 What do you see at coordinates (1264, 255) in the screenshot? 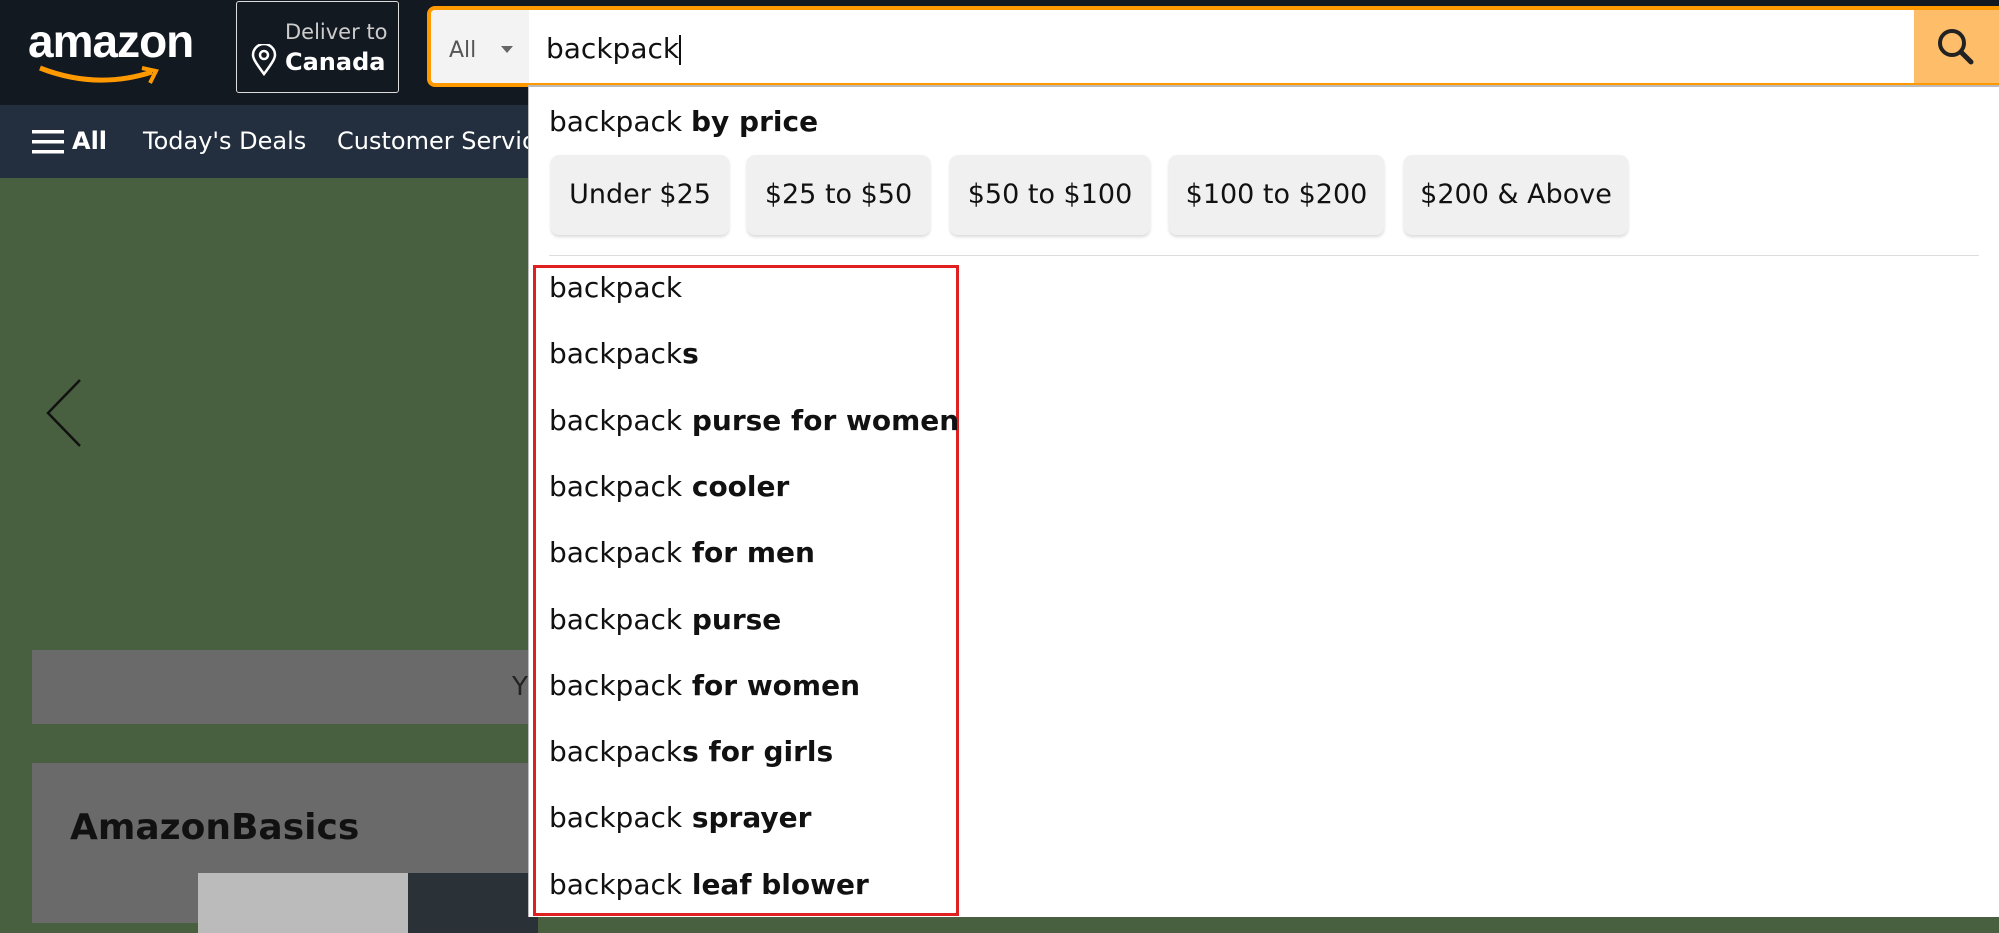
I see `divider` at bounding box center [1264, 255].